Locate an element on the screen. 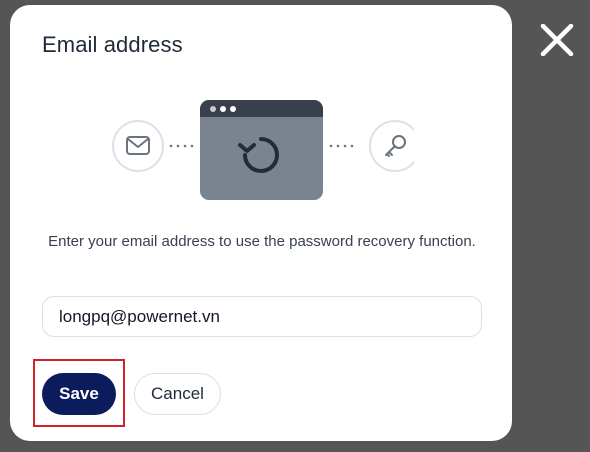 This screenshot has height=452, width=590. browser-window-refresh-icon is located at coordinates (261, 150).